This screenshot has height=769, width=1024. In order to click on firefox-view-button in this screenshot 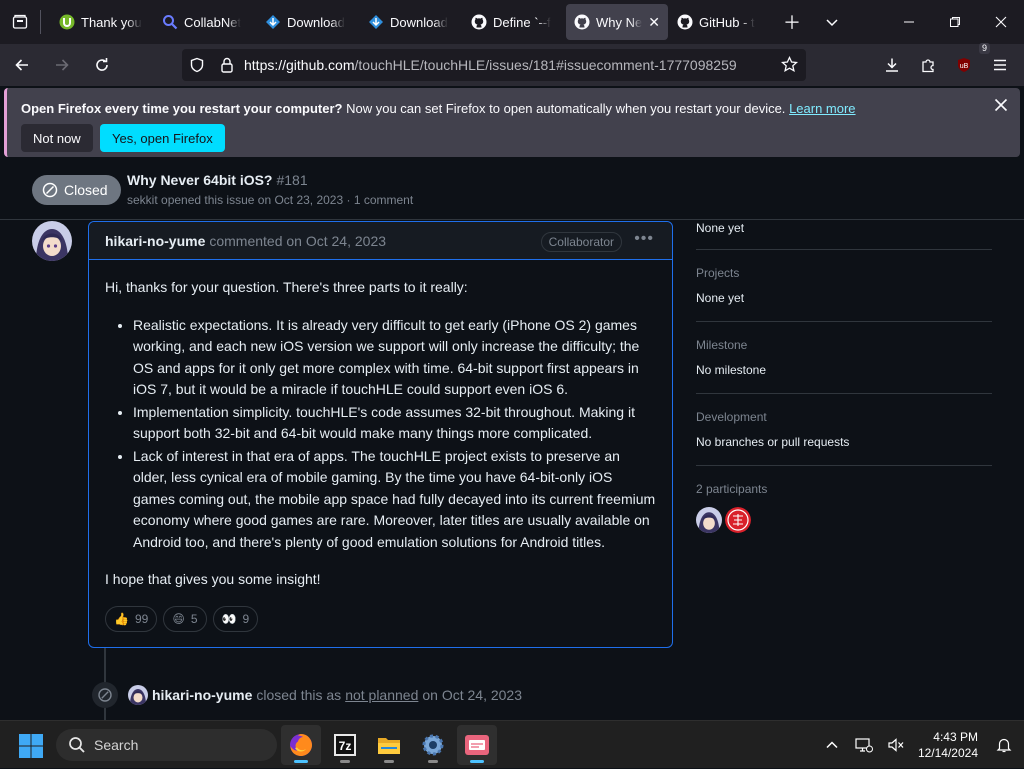, I will do `click(20, 22)`.